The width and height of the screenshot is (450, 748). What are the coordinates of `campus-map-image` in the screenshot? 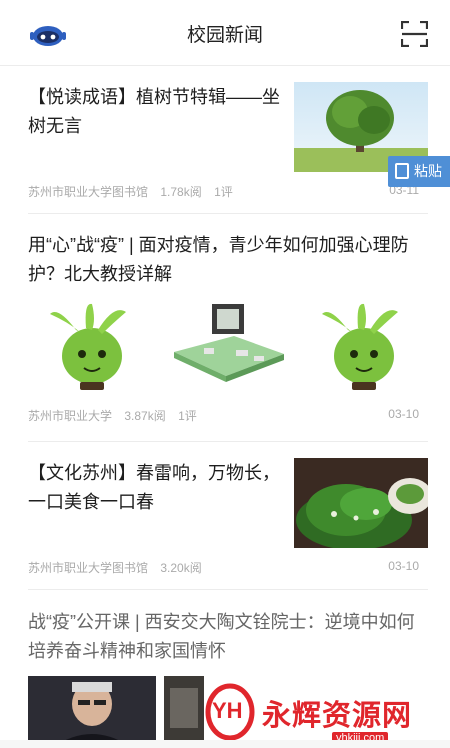 It's located at (228, 346).